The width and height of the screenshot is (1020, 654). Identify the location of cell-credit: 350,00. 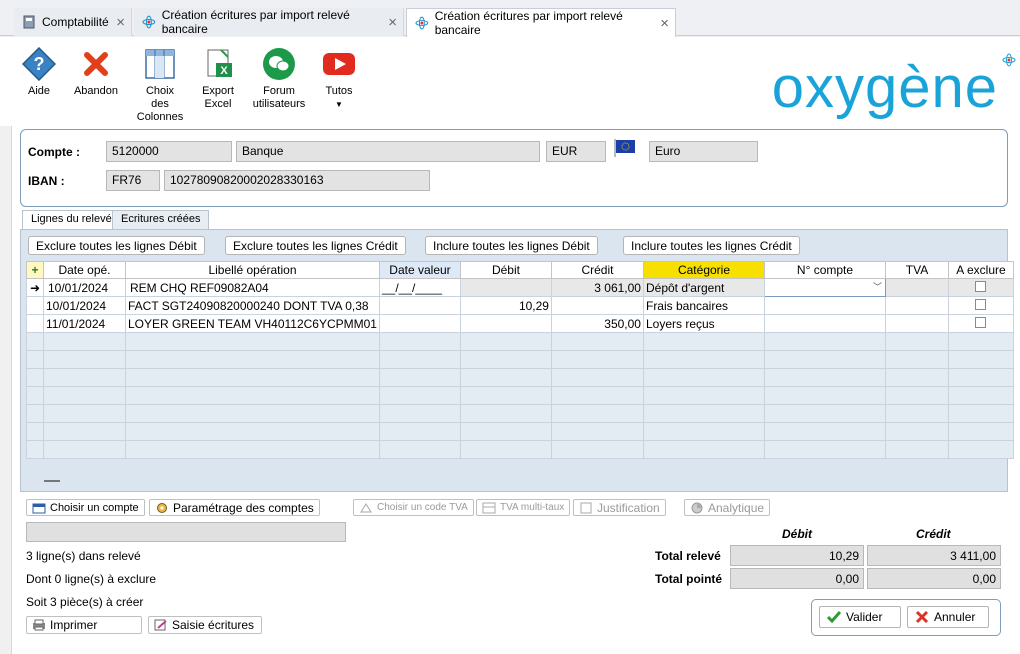
(597, 323).